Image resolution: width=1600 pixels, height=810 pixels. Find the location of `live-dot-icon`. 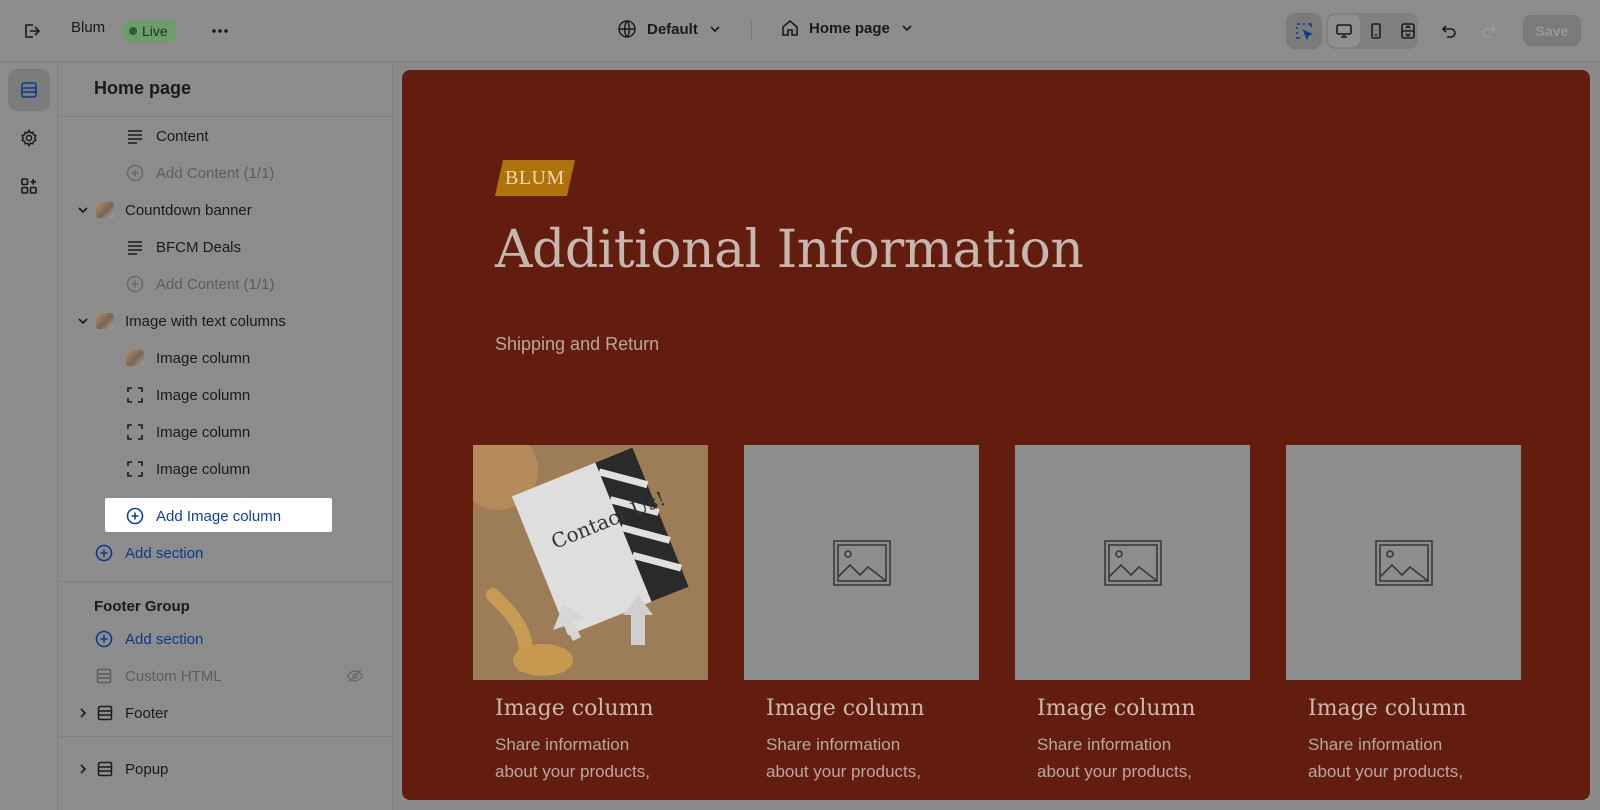

live-dot-icon is located at coordinates (133, 31).